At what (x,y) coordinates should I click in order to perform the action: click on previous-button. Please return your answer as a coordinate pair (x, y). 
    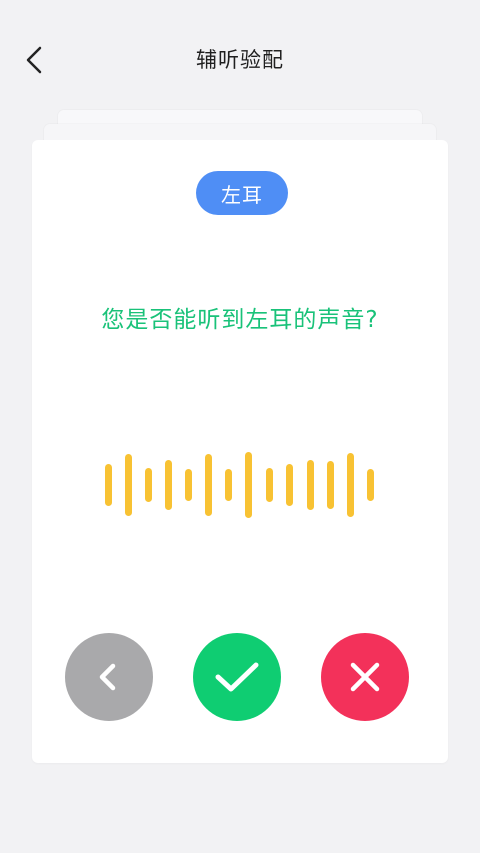
    Looking at the image, I should click on (109, 677).